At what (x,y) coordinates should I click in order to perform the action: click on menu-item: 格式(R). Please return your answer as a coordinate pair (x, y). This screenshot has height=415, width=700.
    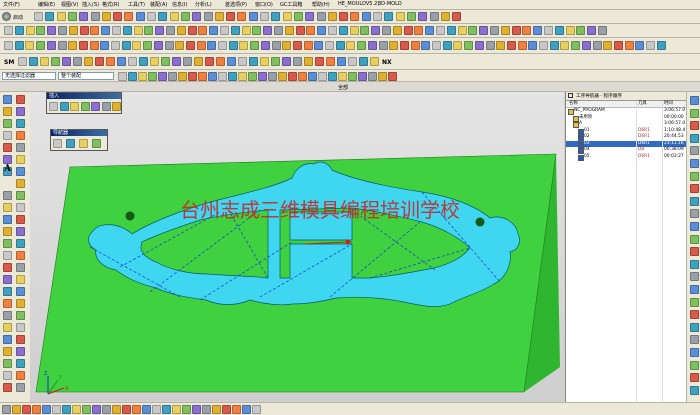
    Looking at the image, I should click on (110, 4).